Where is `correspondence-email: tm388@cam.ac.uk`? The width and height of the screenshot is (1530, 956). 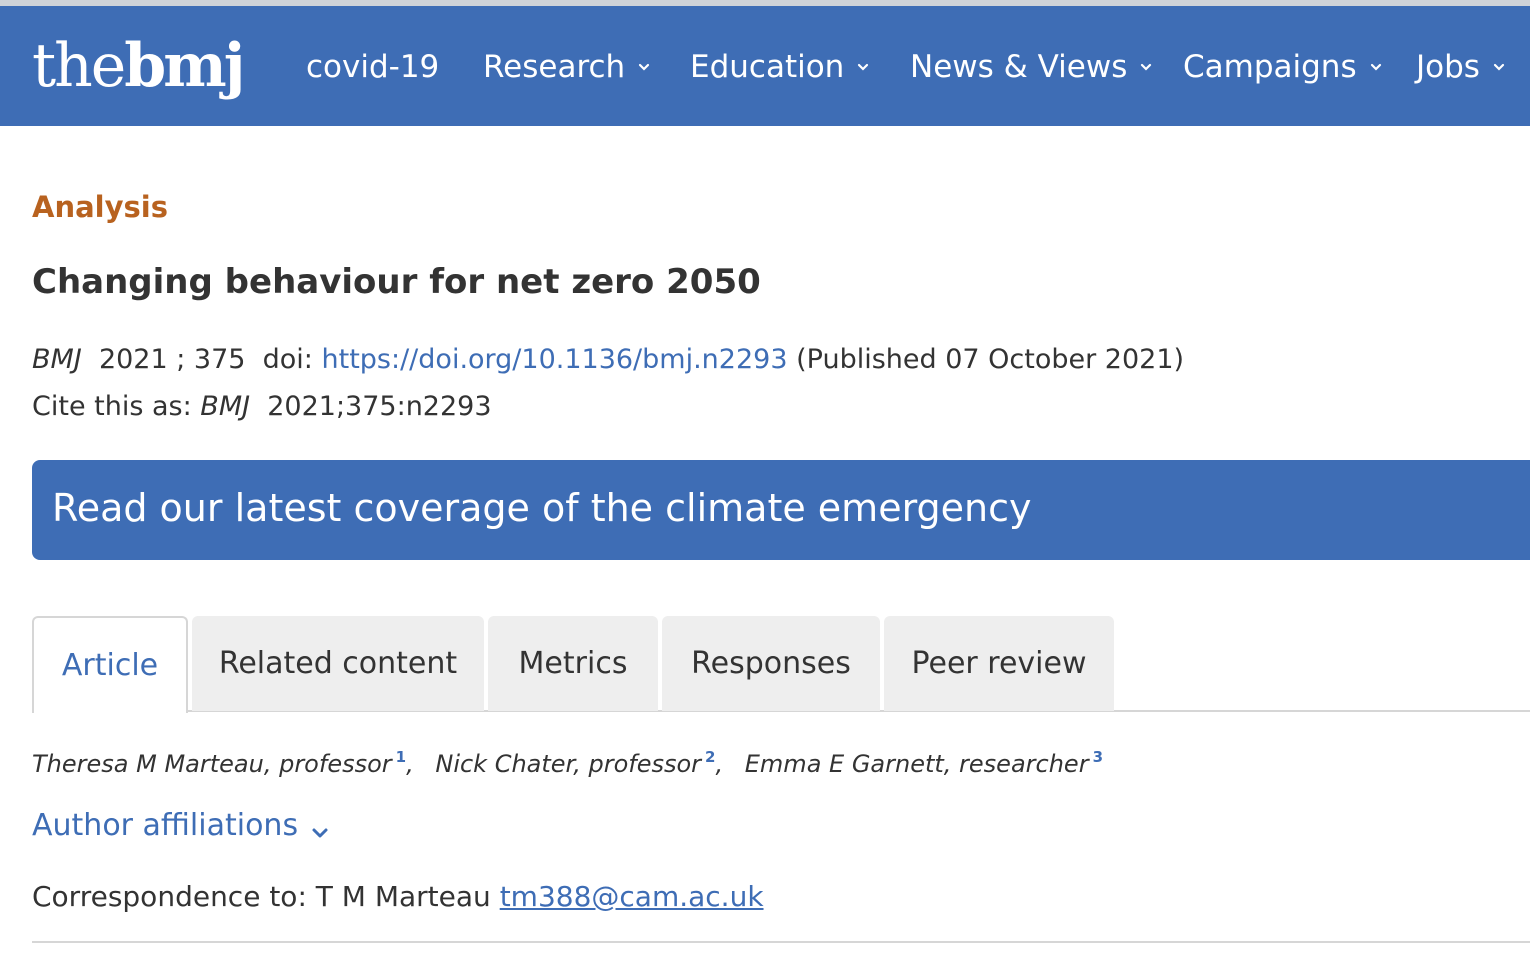
correspondence-email: tm388@cam.ac.uk is located at coordinates (632, 896).